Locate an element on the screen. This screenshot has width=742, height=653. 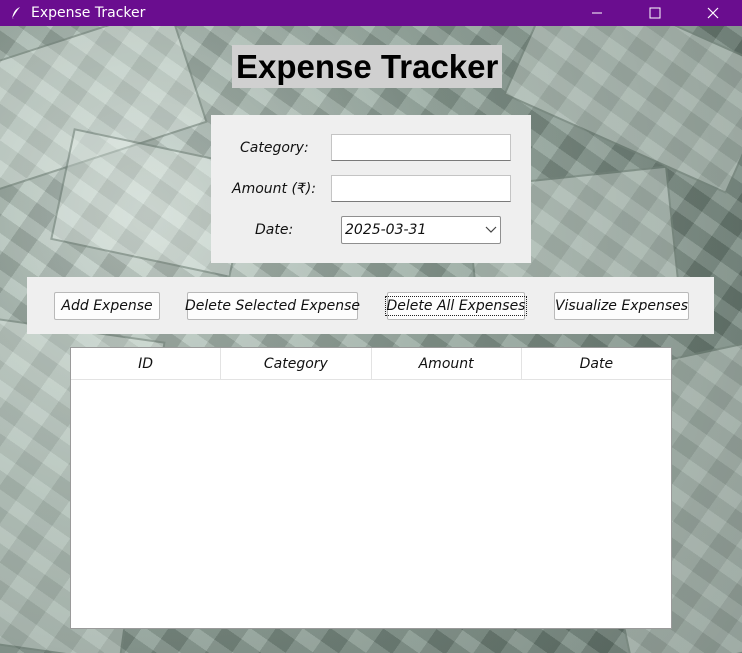
delete-selected-label: Delete Selected Expense is located at coordinates (272, 306).